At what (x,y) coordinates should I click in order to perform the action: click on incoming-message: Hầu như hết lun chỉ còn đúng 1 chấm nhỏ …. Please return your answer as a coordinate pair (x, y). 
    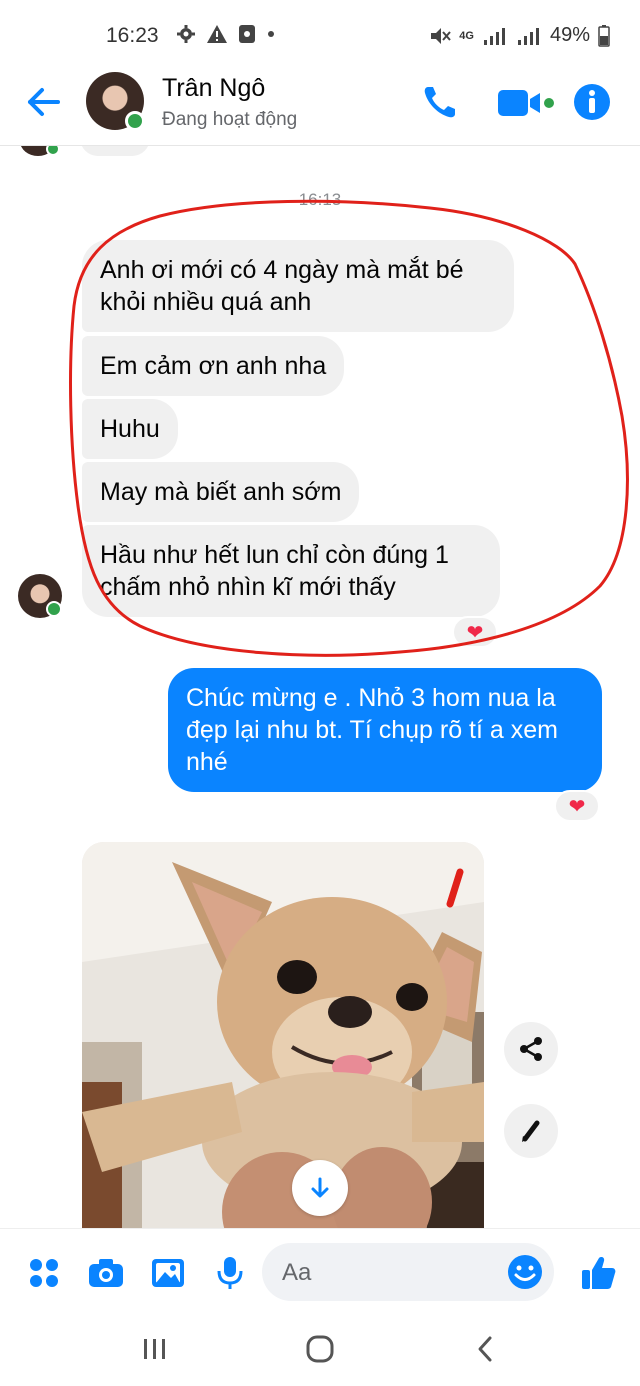
    Looking at the image, I should click on (291, 571).